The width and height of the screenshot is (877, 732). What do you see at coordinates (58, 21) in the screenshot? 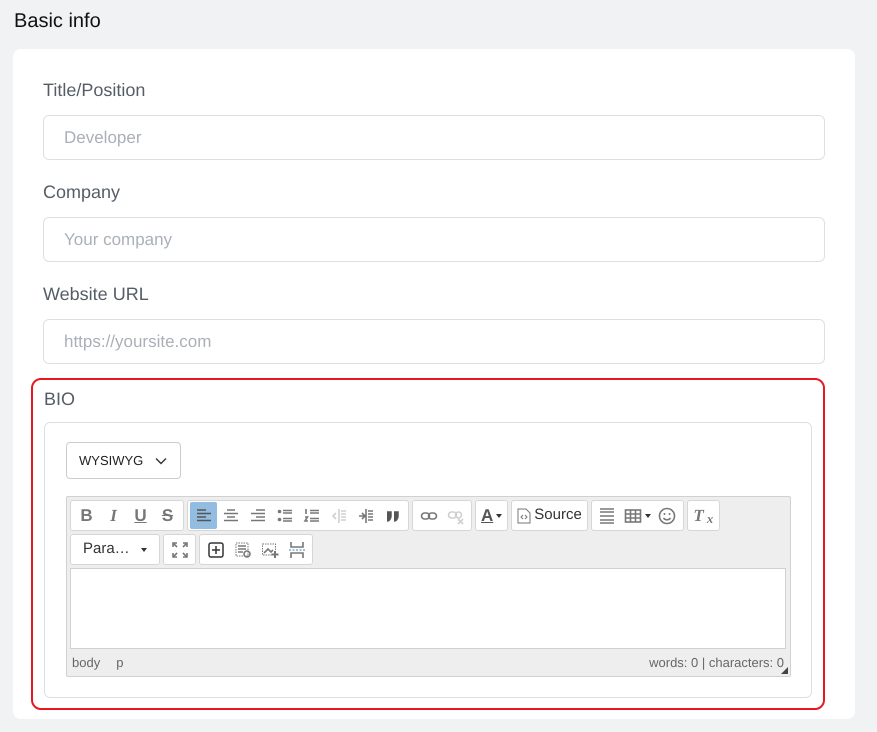
I see `section-heading: Basic info` at bounding box center [58, 21].